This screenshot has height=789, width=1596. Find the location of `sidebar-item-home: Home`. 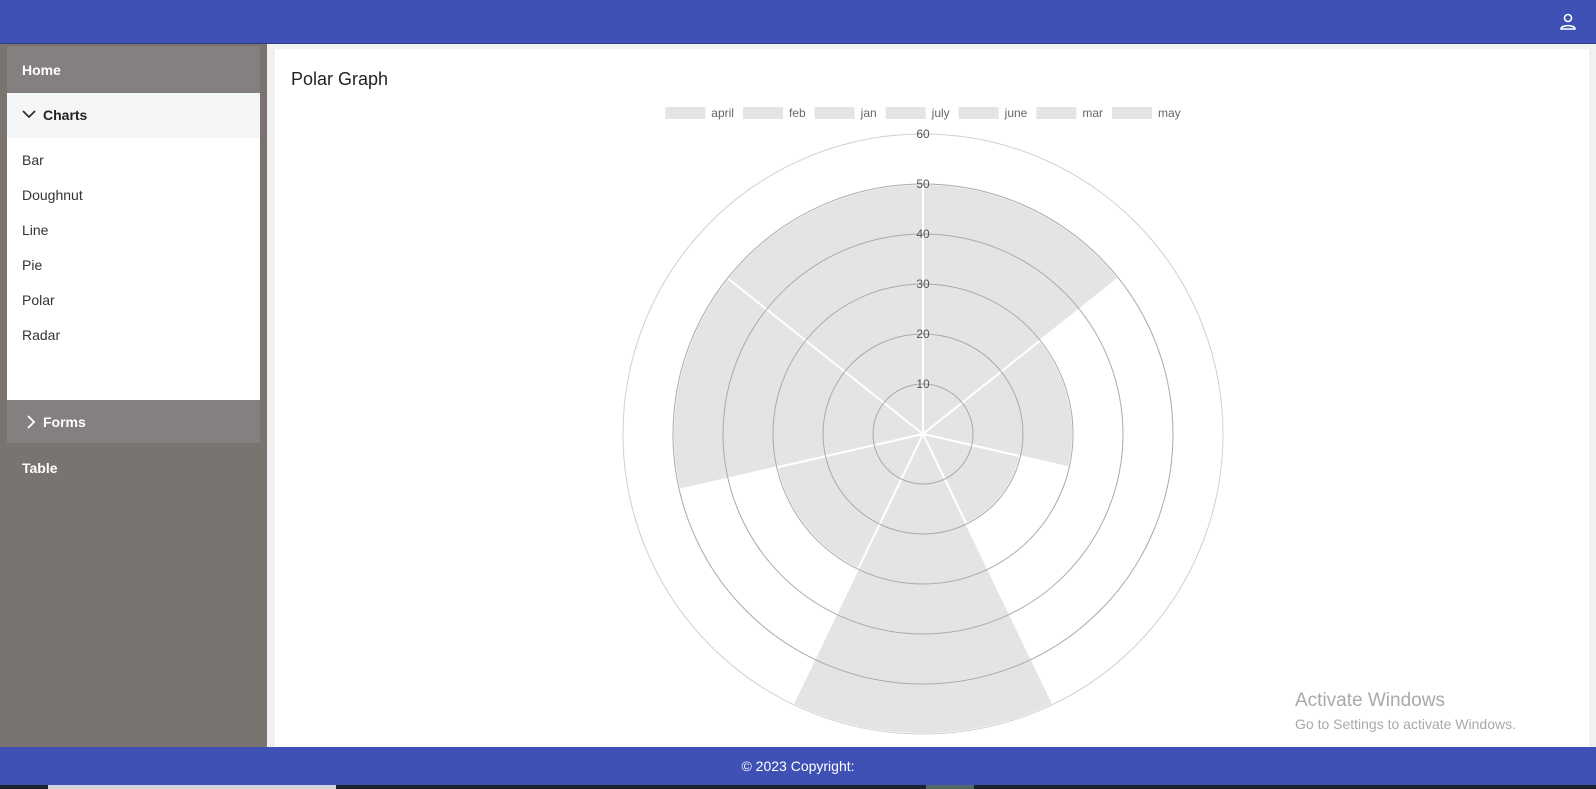

sidebar-item-home: Home is located at coordinates (133, 70).